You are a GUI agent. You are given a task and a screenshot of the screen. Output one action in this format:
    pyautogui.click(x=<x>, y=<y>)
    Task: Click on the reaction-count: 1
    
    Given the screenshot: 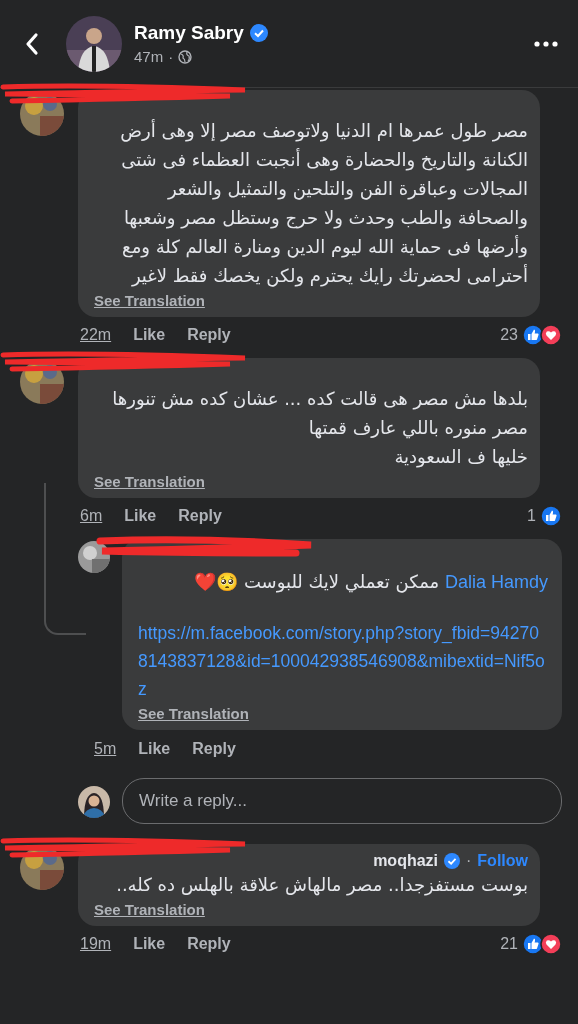 What is the action you would take?
    pyautogui.click(x=531, y=516)
    